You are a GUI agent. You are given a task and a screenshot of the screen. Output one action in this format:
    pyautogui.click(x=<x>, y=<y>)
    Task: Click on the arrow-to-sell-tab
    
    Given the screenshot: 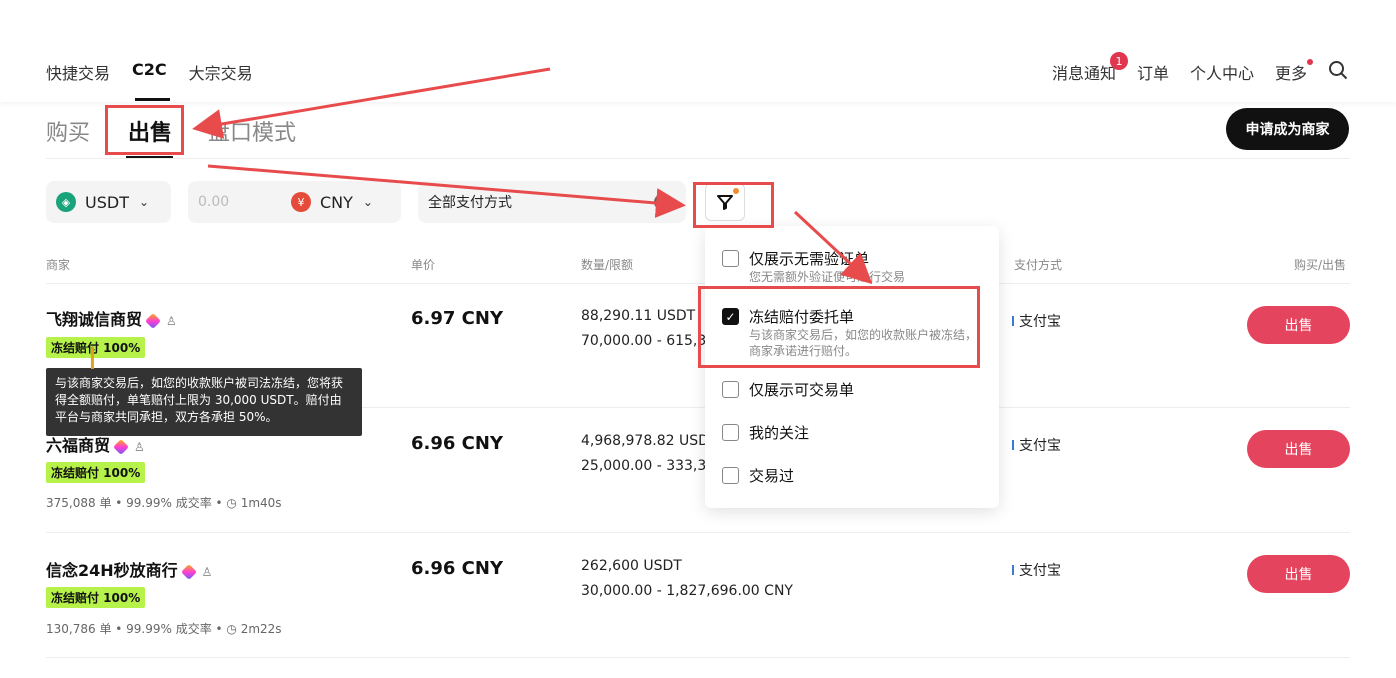 What is the action you would take?
    pyautogui.click(x=371, y=103)
    